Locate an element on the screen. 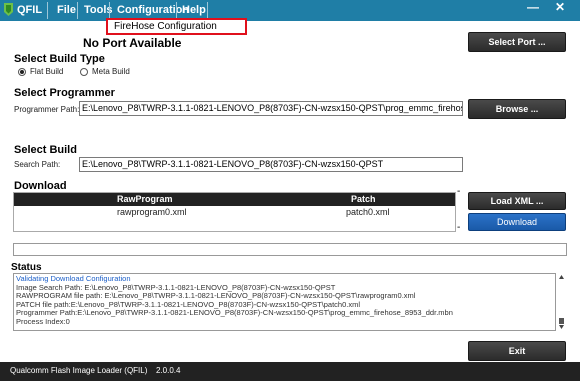 Image resolution: width=580 pixels, height=381 pixels. footer-app-name: Qualcomm Flash Image Loader (QFIL) is located at coordinates (79, 370).